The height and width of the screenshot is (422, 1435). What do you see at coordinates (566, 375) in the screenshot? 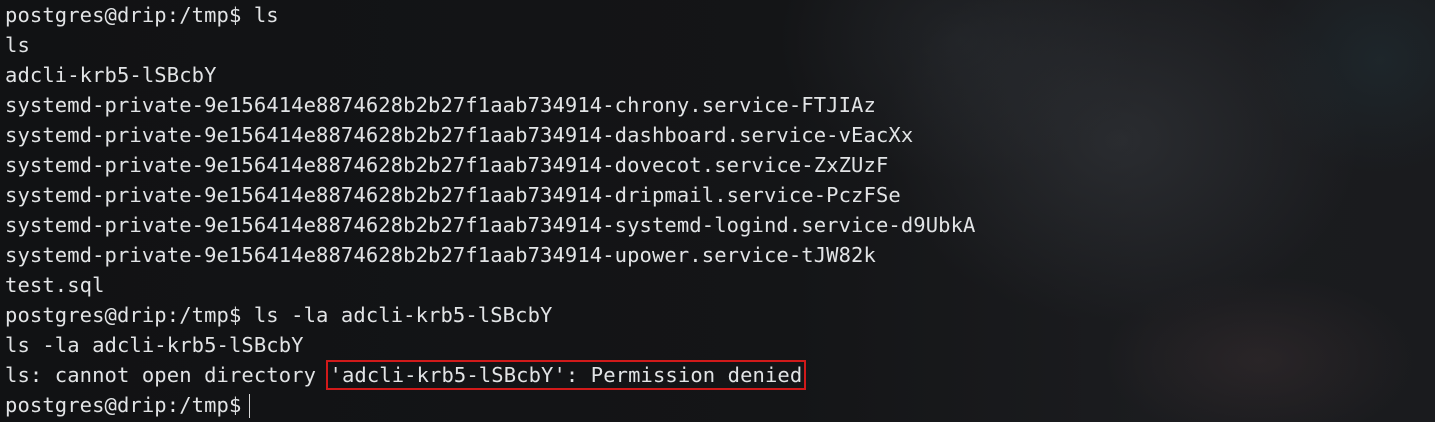
I see `highlighted-error-message: 'adcli-krb5-lSBcbY': Permission denied` at bounding box center [566, 375].